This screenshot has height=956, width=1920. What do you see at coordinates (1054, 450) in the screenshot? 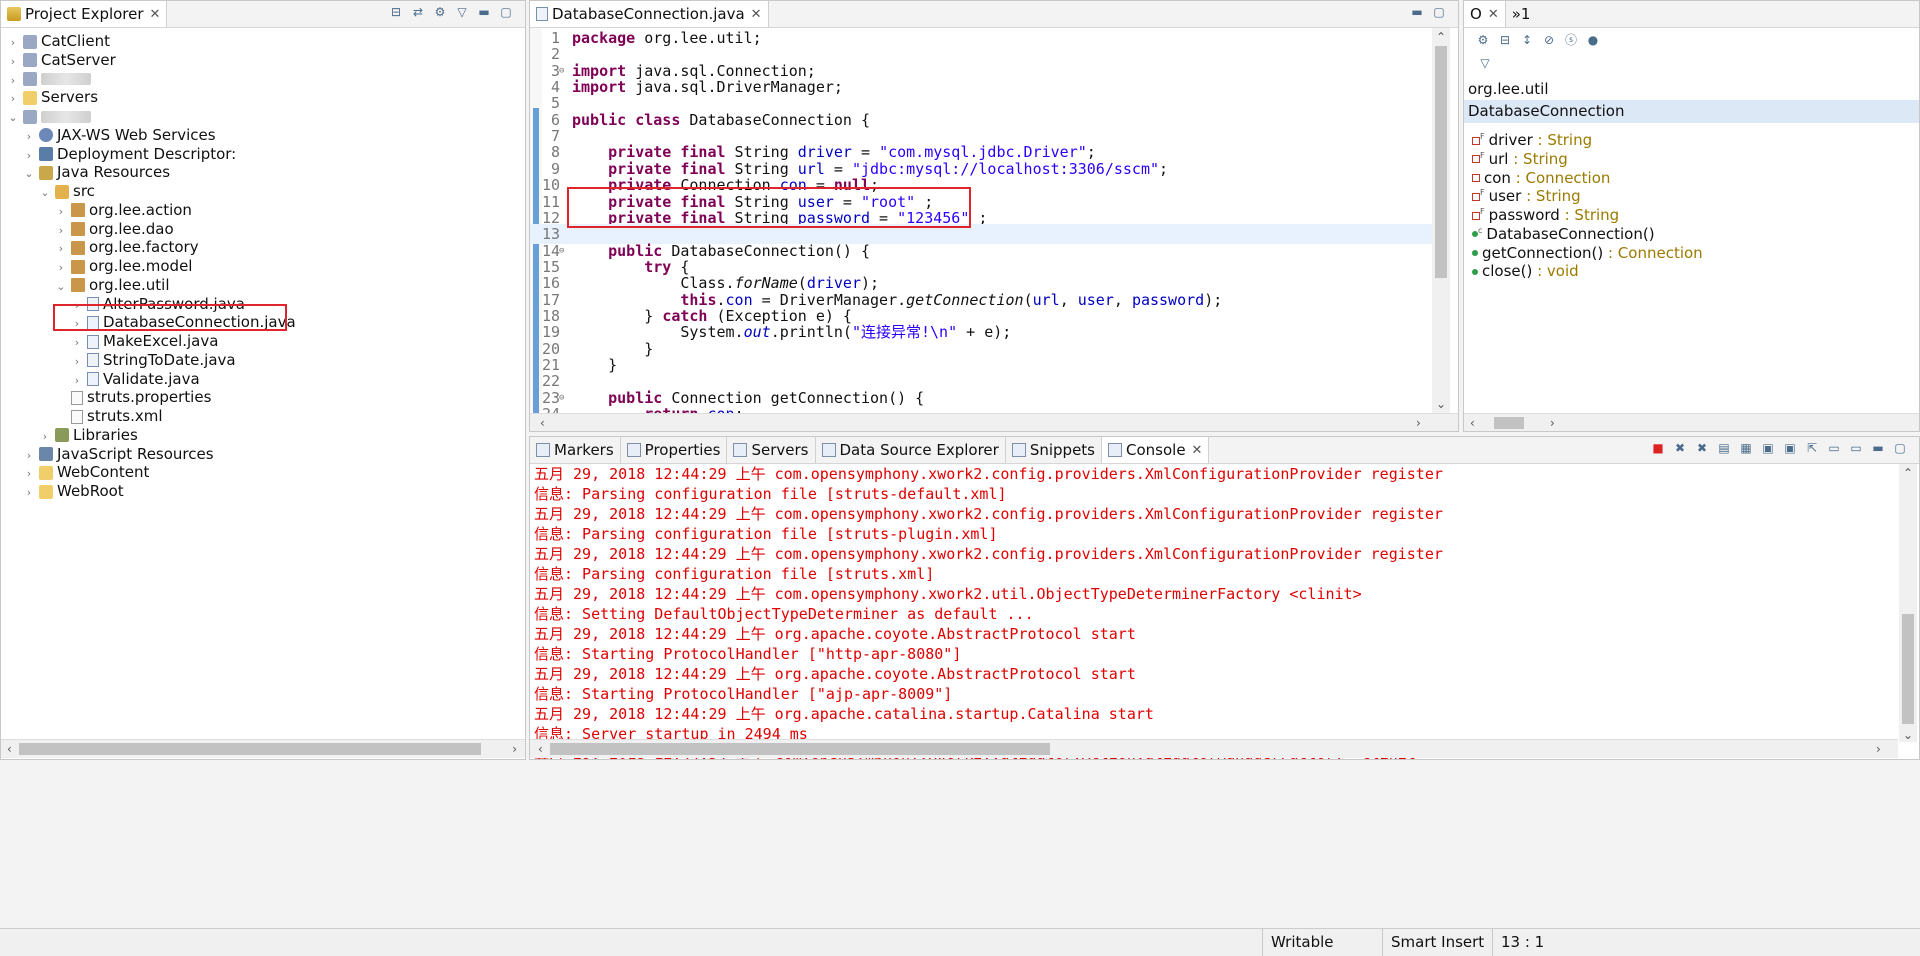
I see `tab-snippets: Snippets` at bounding box center [1054, 450].